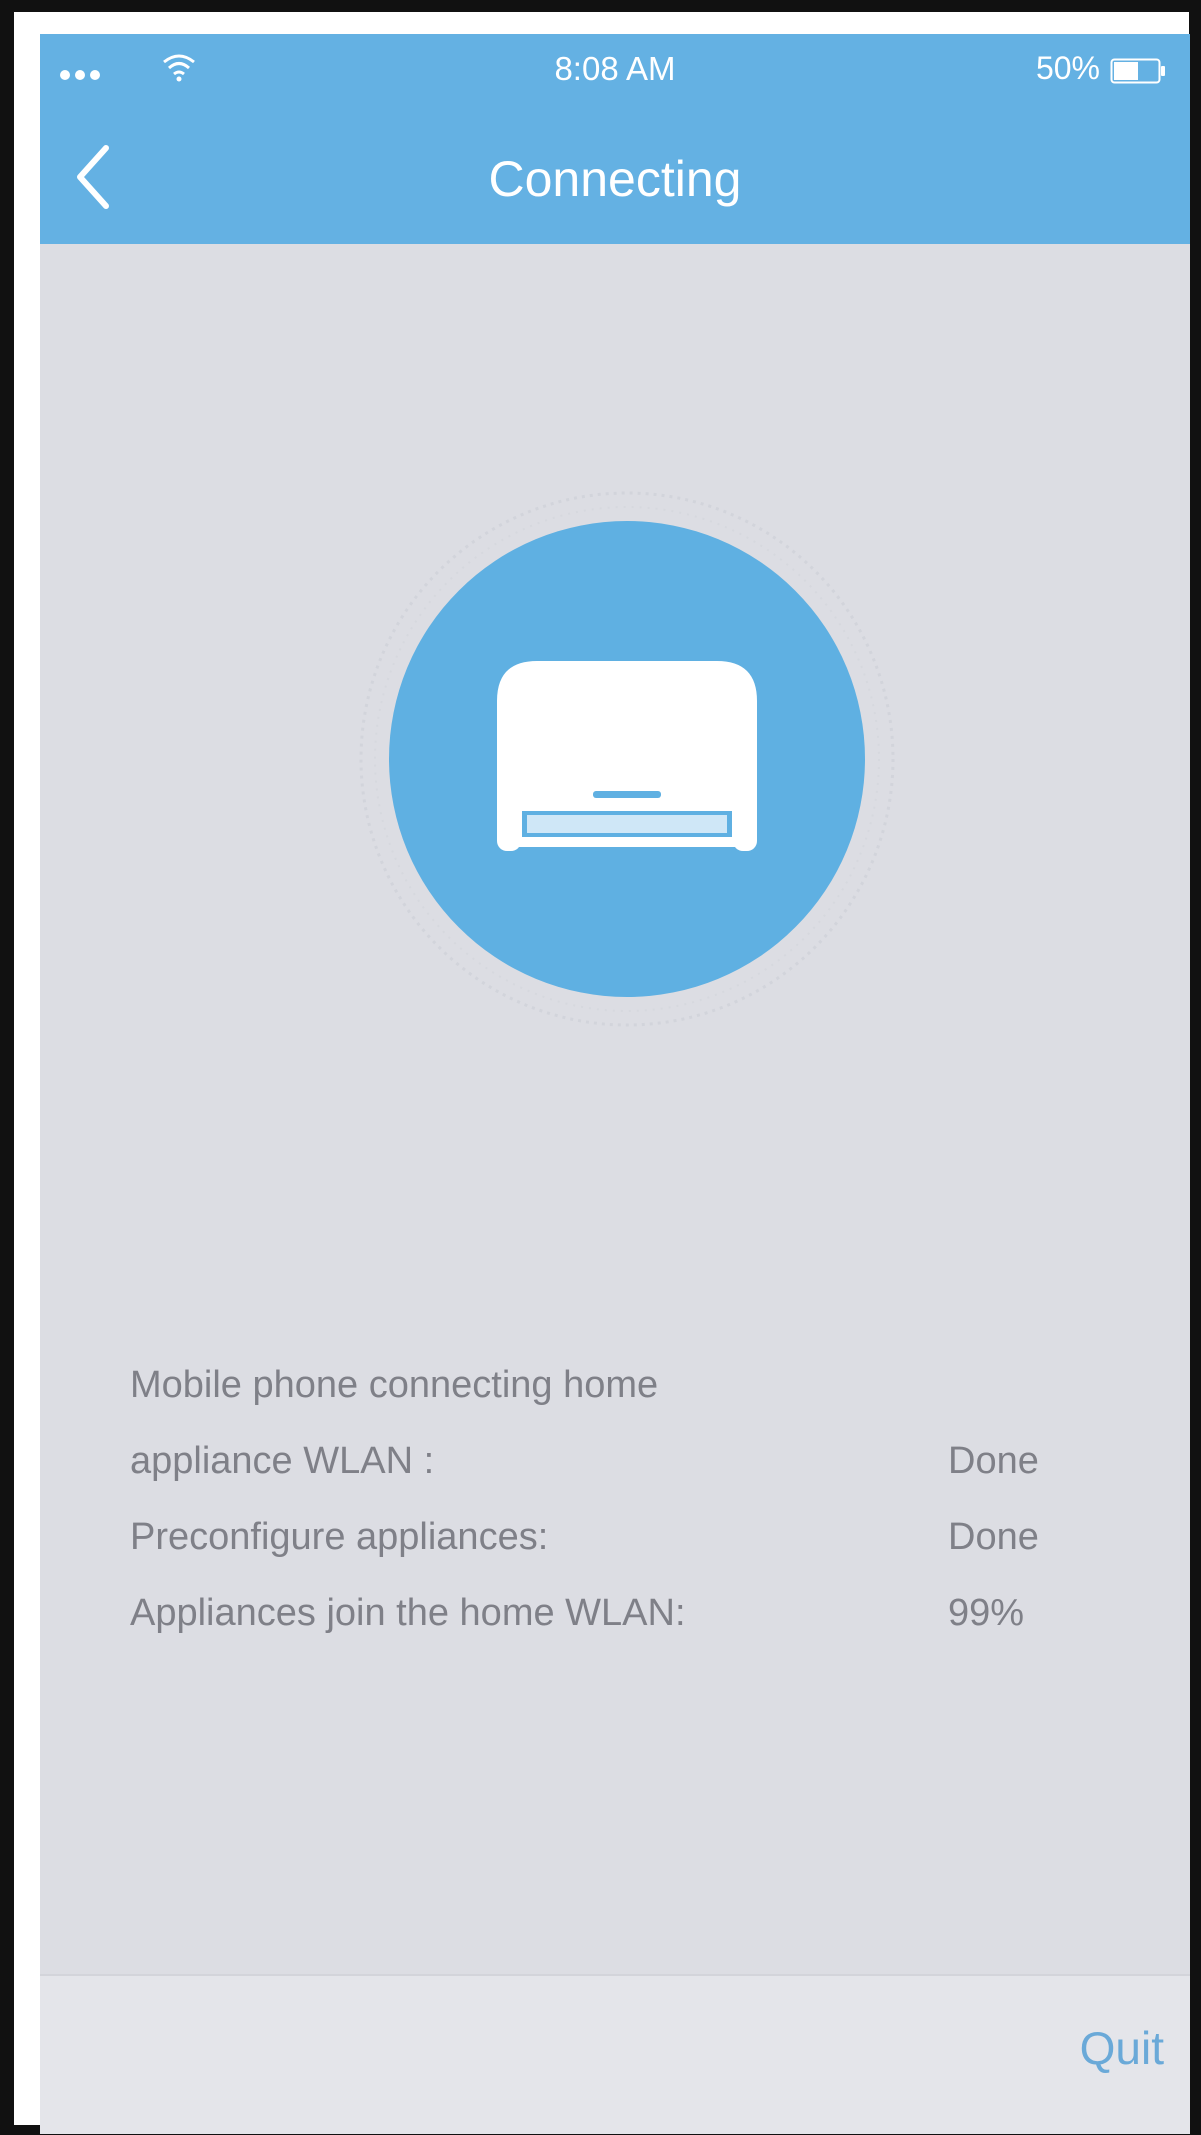  What do you see at coordinates (408, 1613) in the screenshot?
I see `progress-label: Appliances join the home WLAN:` at bounding box center [408, 1613].